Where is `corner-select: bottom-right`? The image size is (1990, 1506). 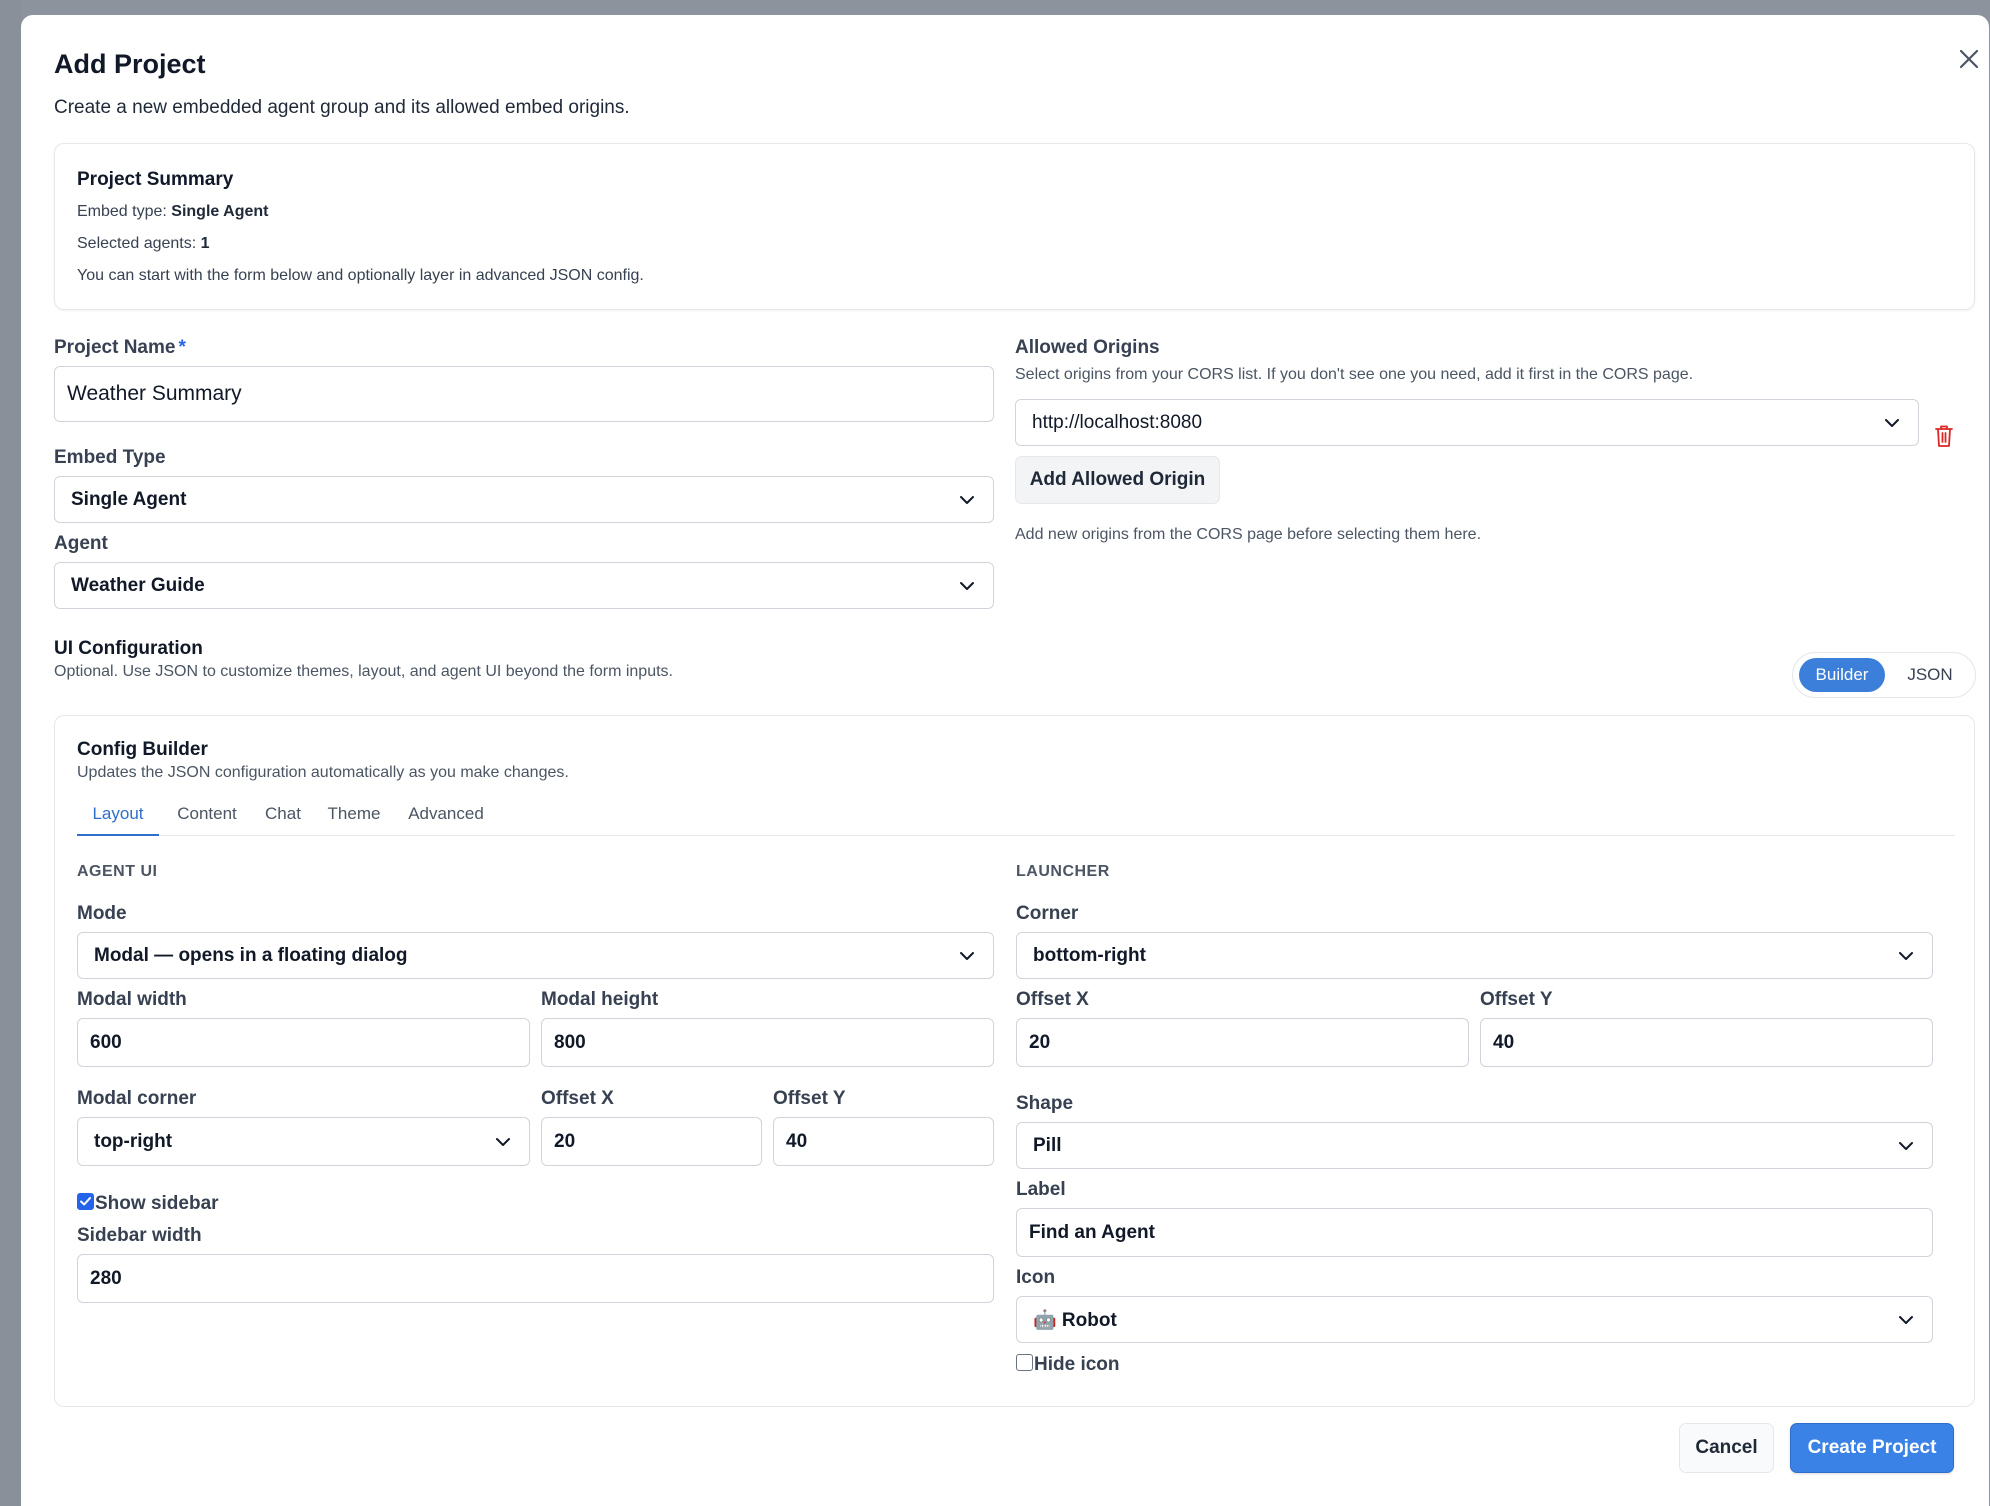 corner-select: bottom-right is located at coordinates (1474, 955).